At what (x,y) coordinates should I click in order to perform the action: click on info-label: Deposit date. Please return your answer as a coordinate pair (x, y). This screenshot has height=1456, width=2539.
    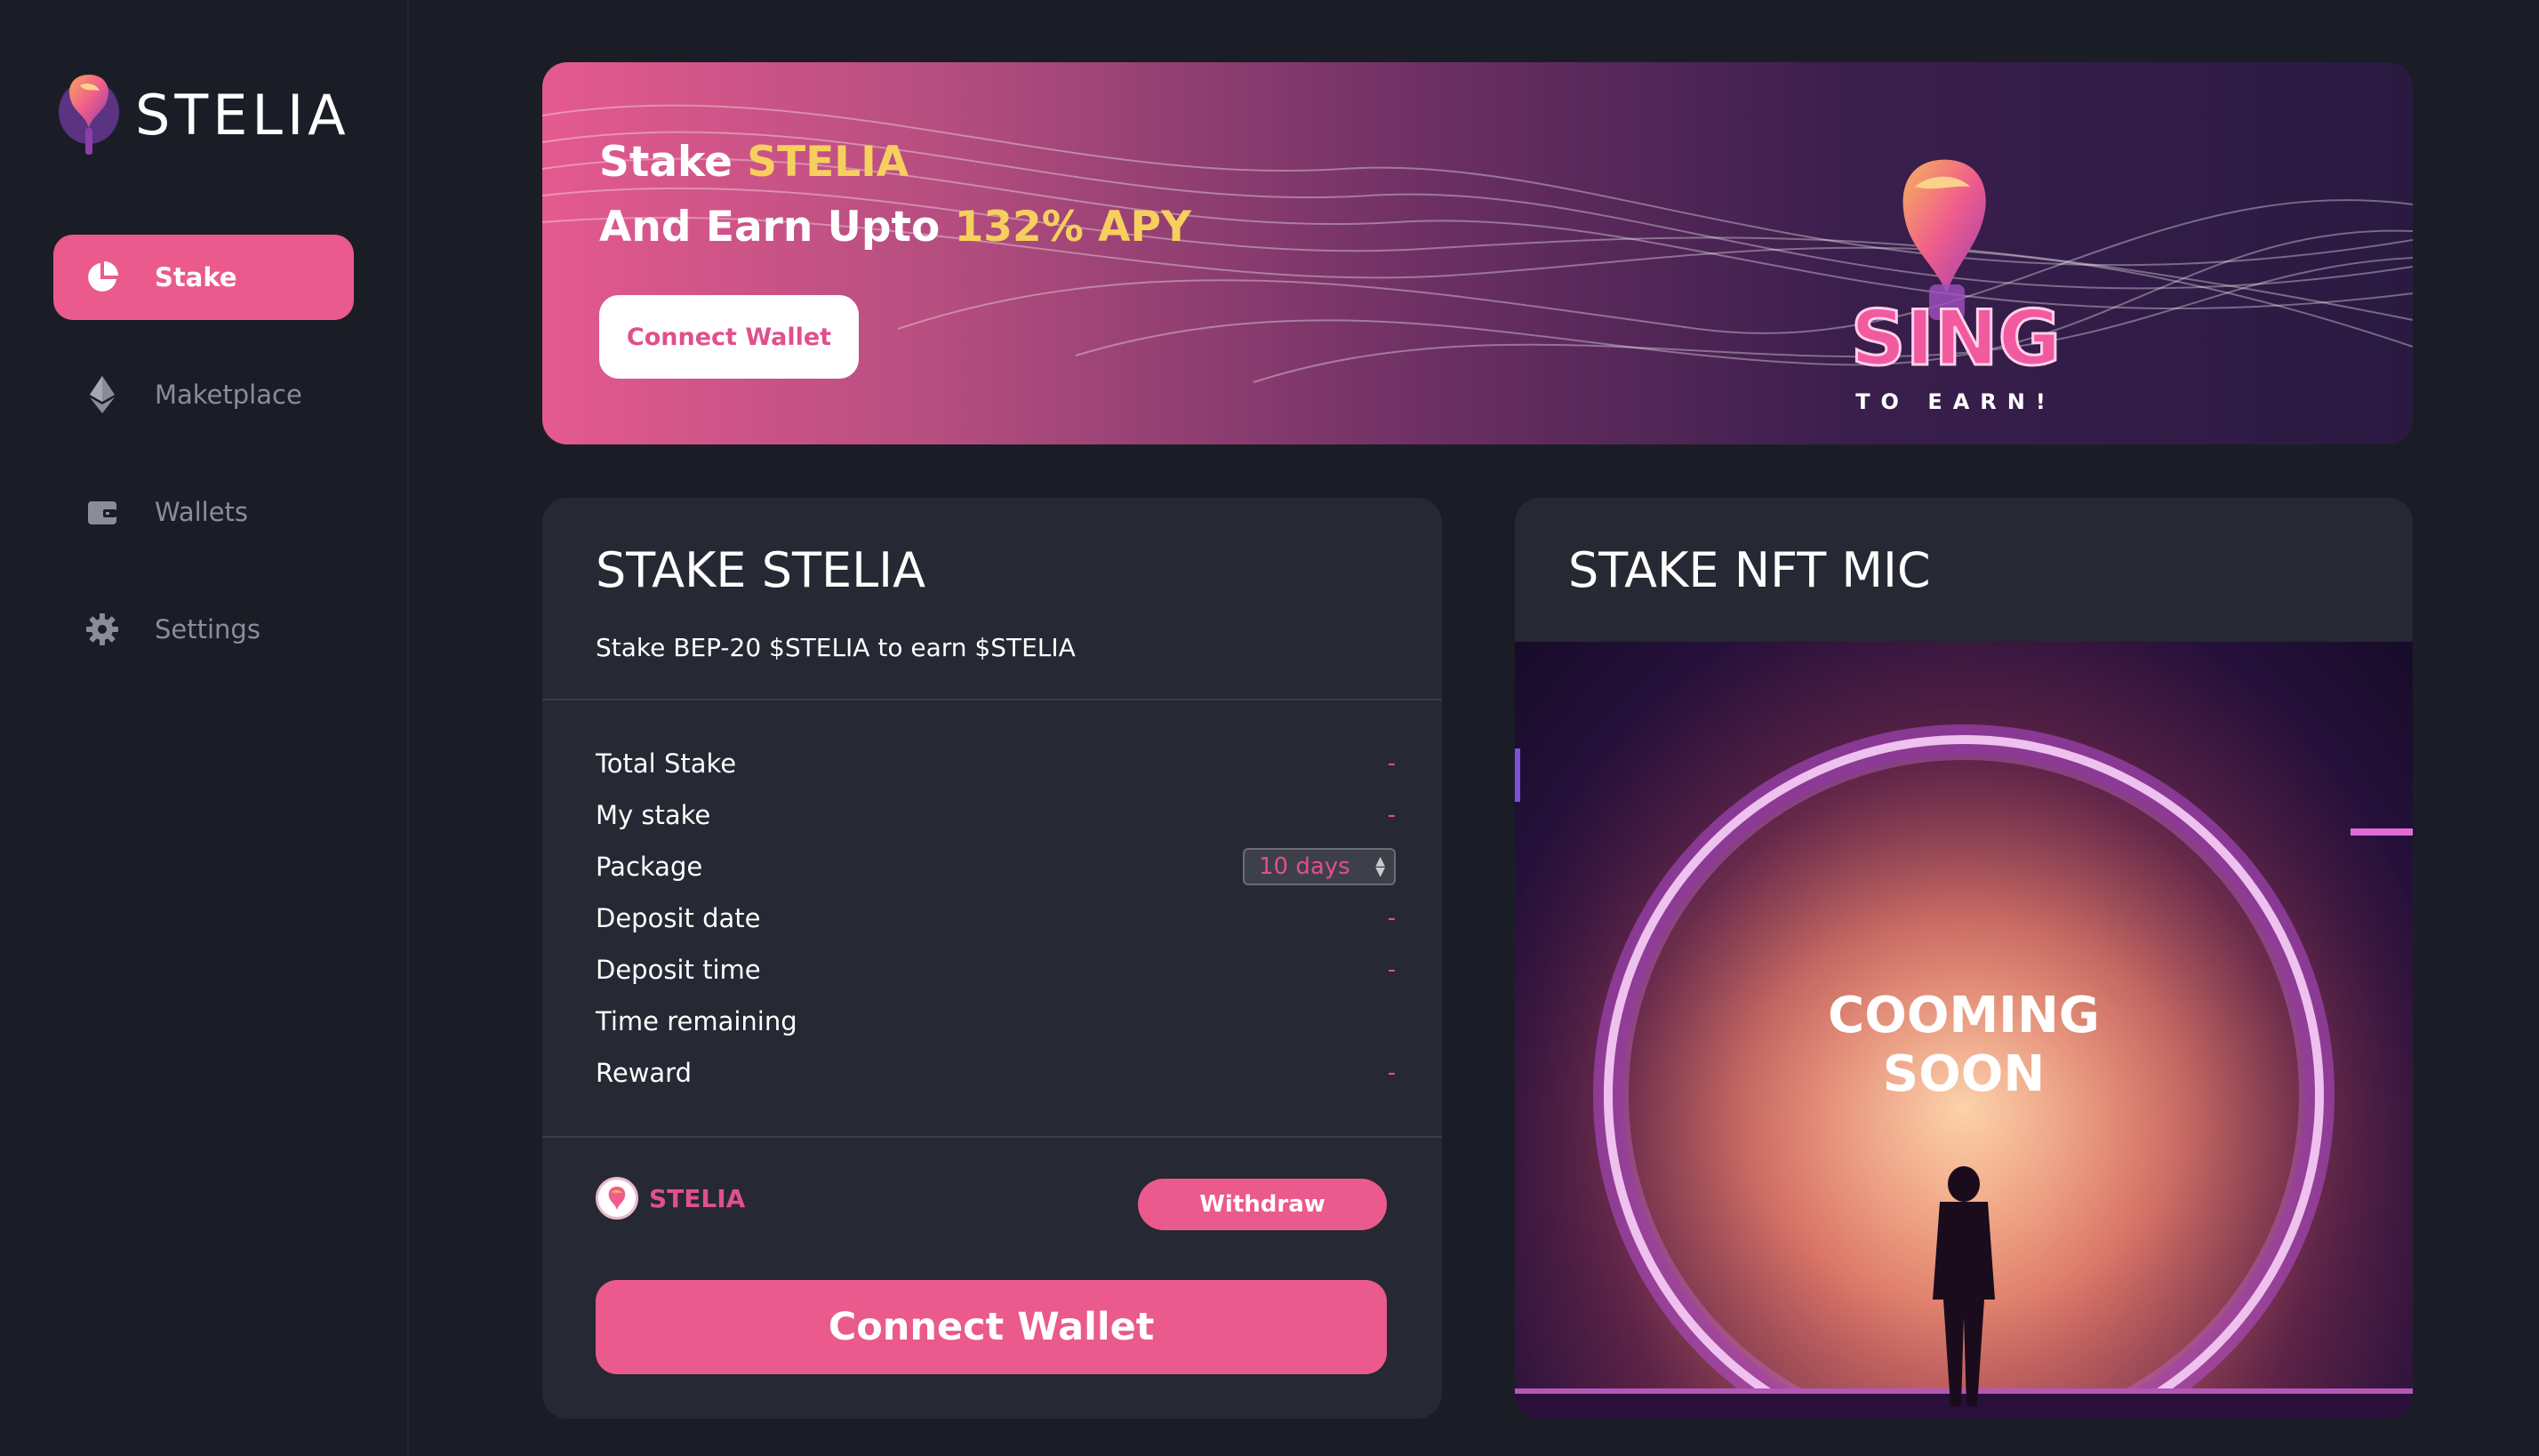
    Looking at the image, I should click on (678, 918).